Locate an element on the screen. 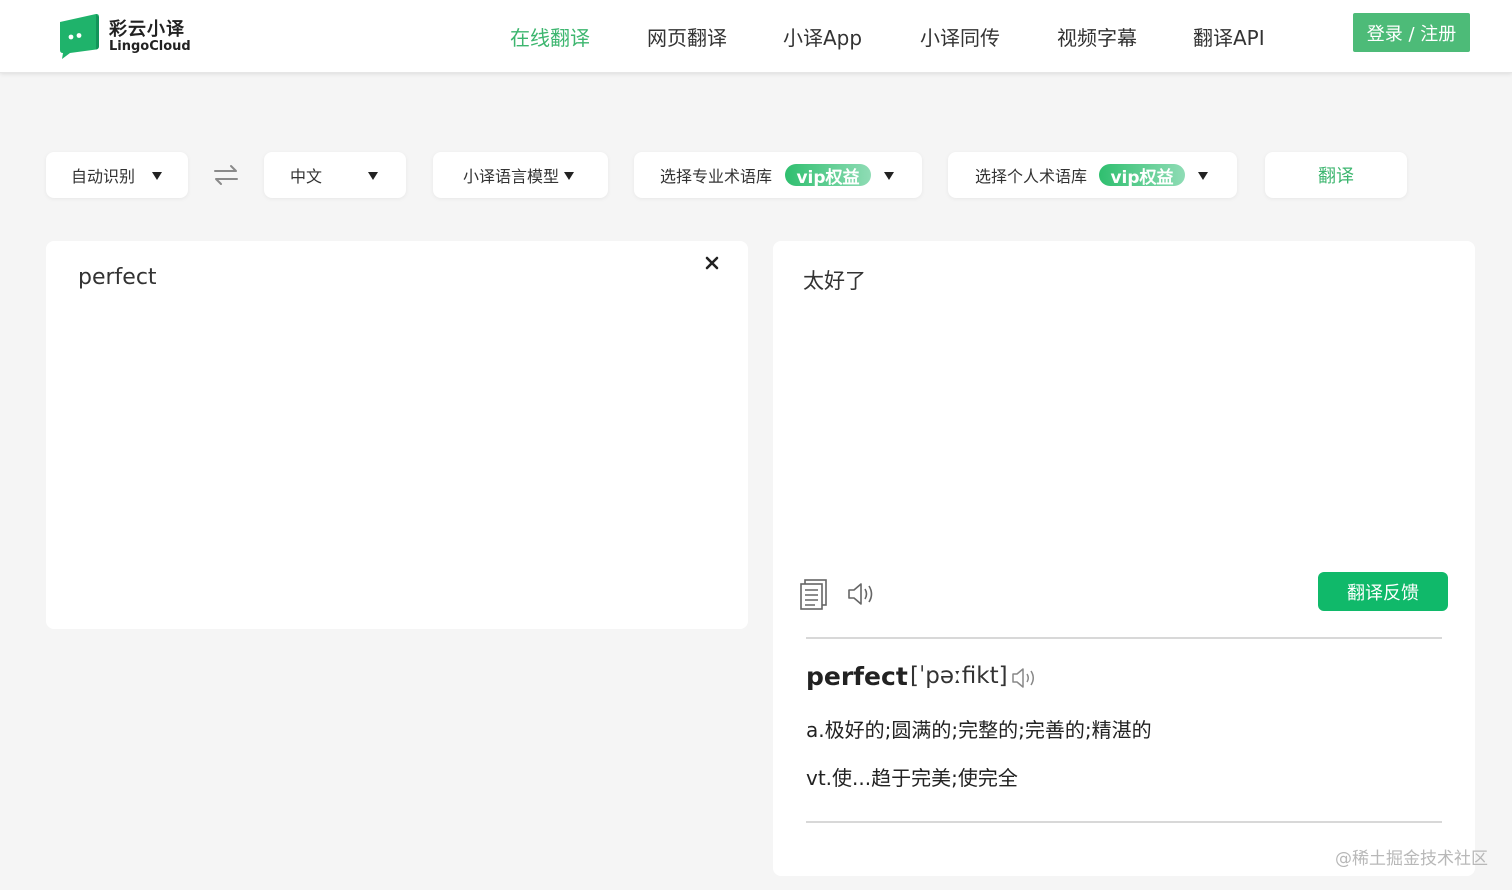 This screenshot has height=890, width=1512. personal-glossary-select: 选择个人术语库 vip权益 is located at coordinates (1092, 175).